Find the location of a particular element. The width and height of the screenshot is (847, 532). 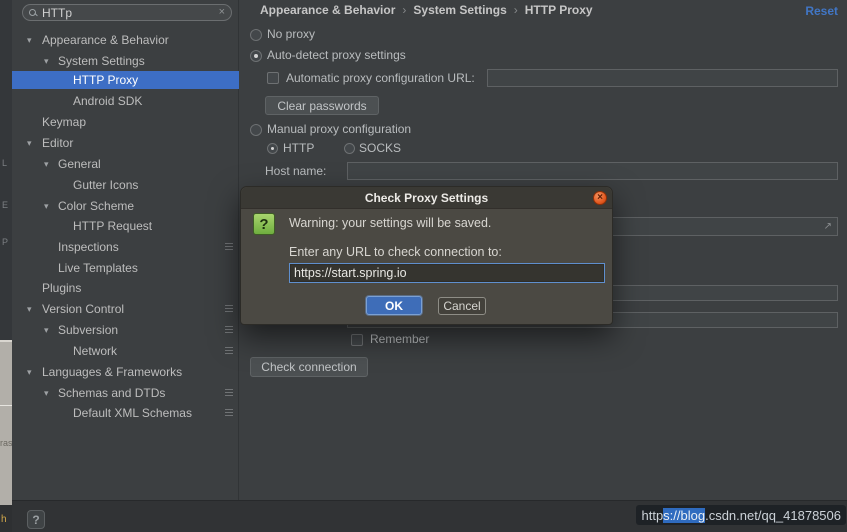

auto-url-label: Automatic proxy configuration URL: is located at coordinates (380, 78).